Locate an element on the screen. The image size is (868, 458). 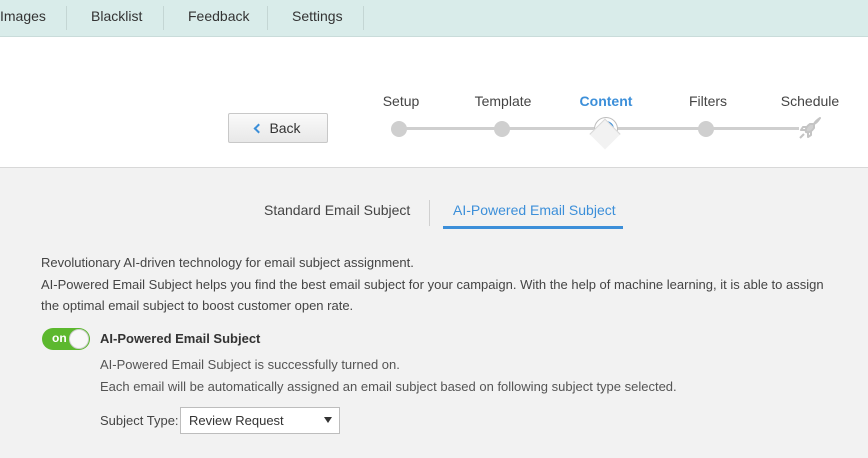
dropdown-arrow-icon is located at coordinates (328, 420).